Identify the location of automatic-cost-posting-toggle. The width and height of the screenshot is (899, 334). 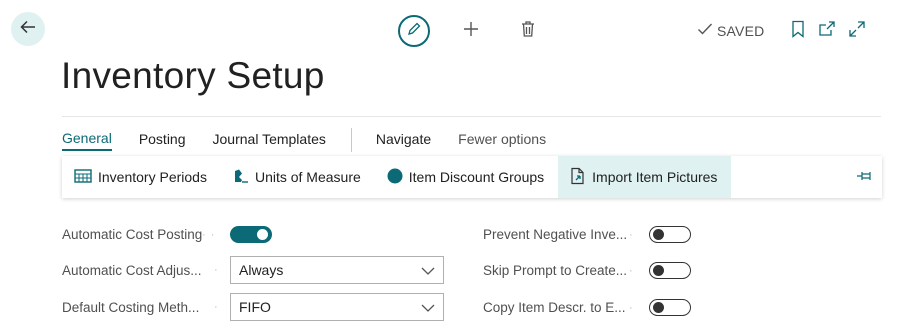
(251, 234).